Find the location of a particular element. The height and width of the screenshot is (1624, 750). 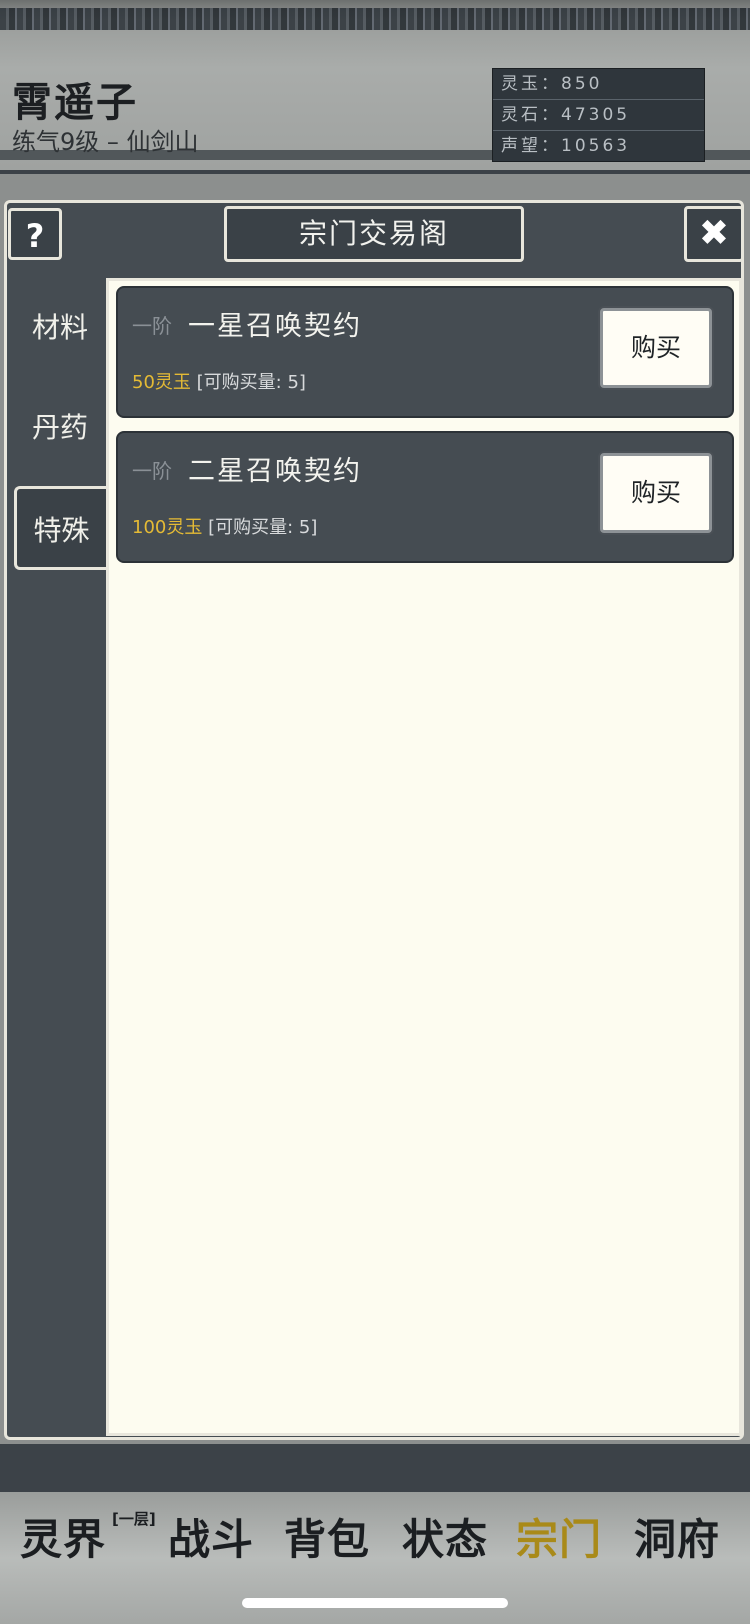

shop-item: 一阶 二星召唤契约 100灵玉 [可购买量: 5] 购买 is located at coordinates (425, 497).